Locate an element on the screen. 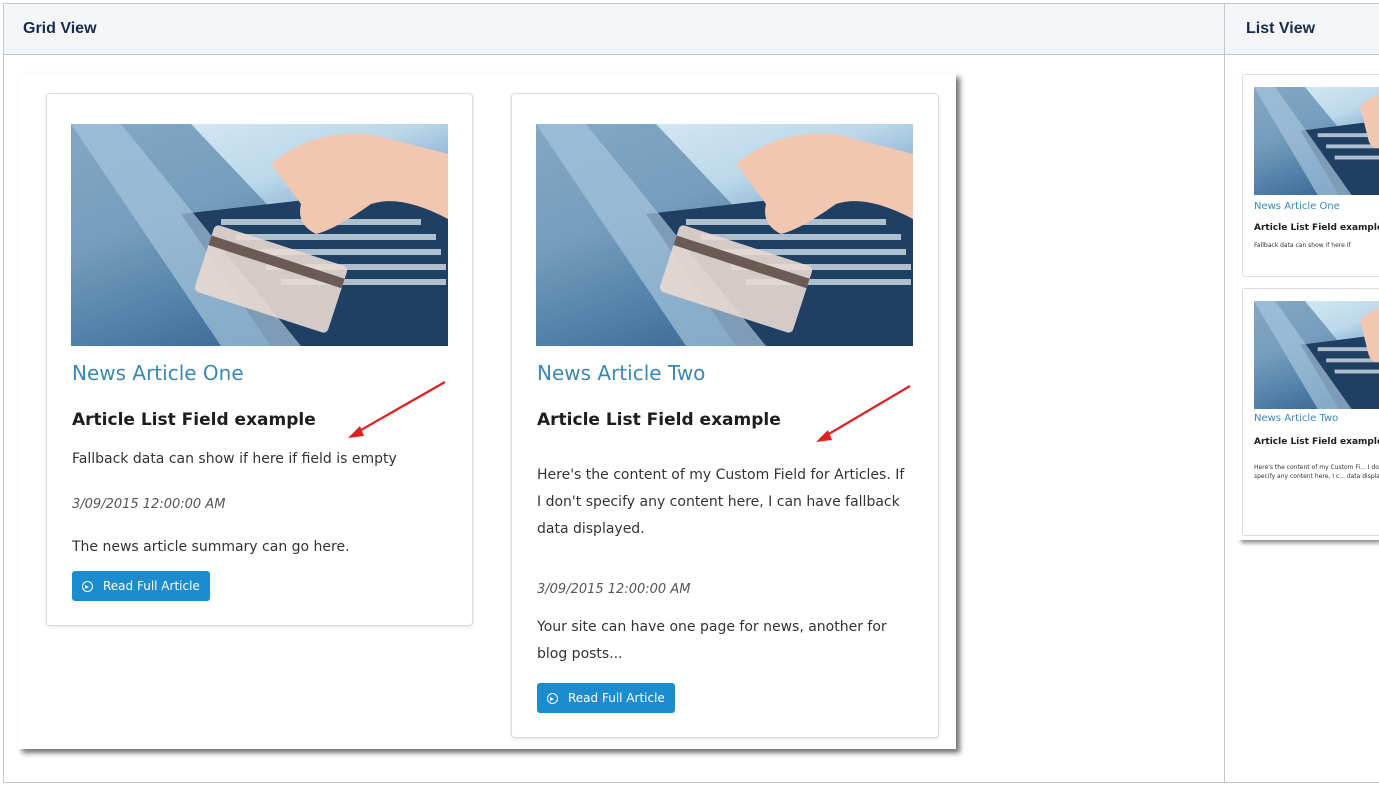  annotation-arrow-one is located at coordinates (397, 409).